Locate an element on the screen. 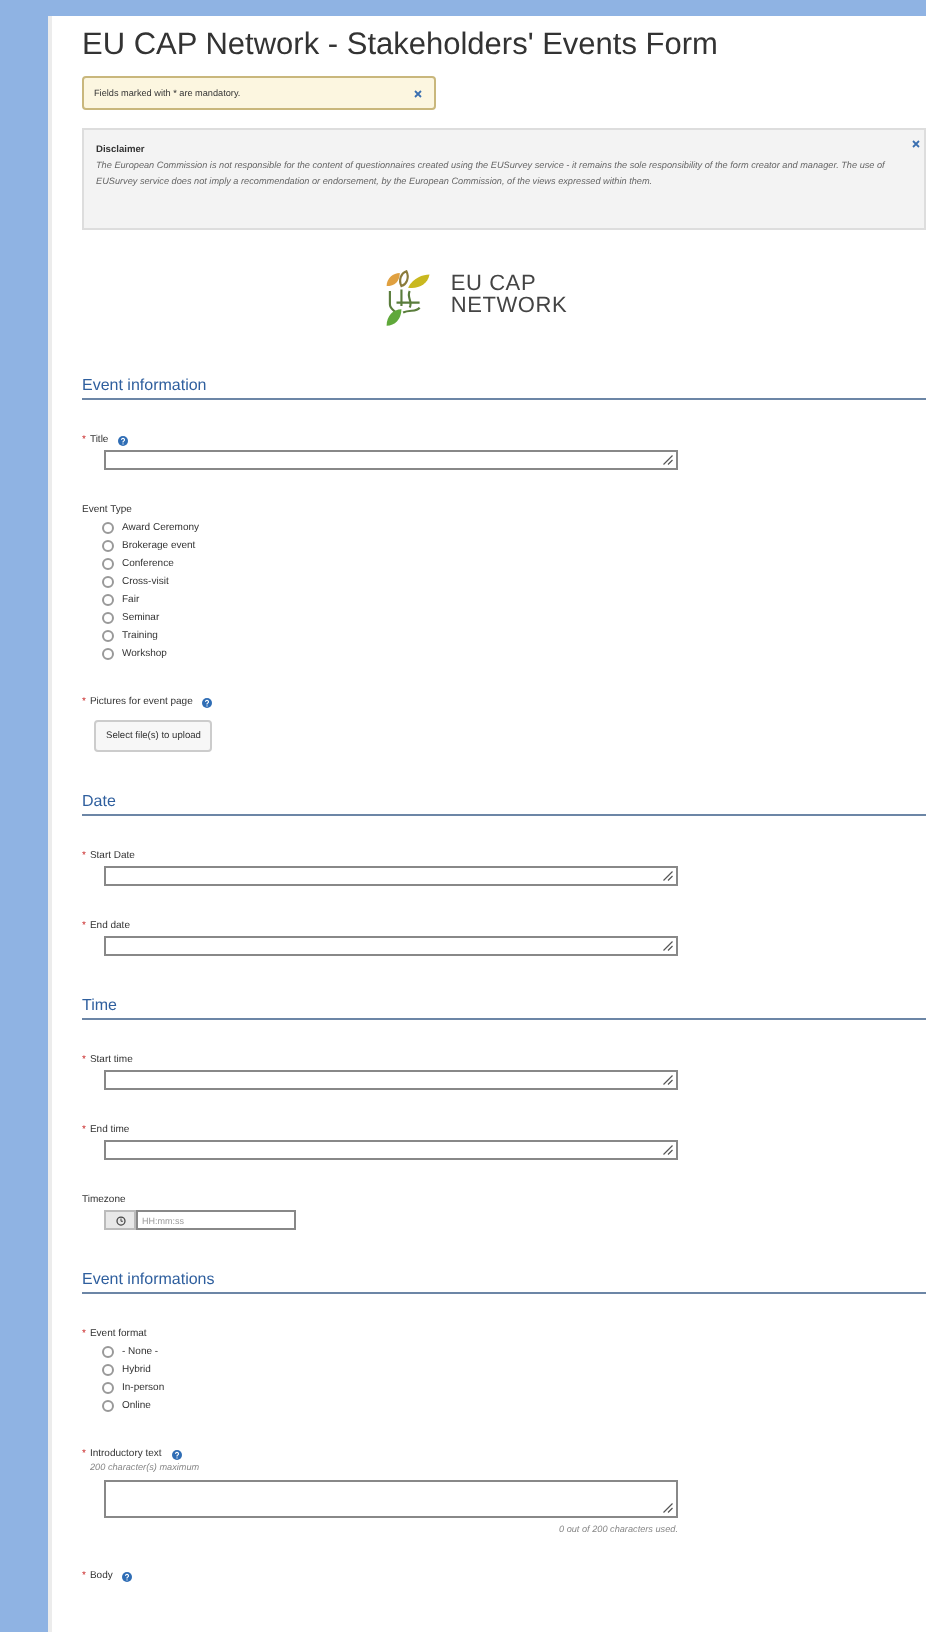 The image size is (926, 1632). section-heading: Date is located at coordinates (504, 804).